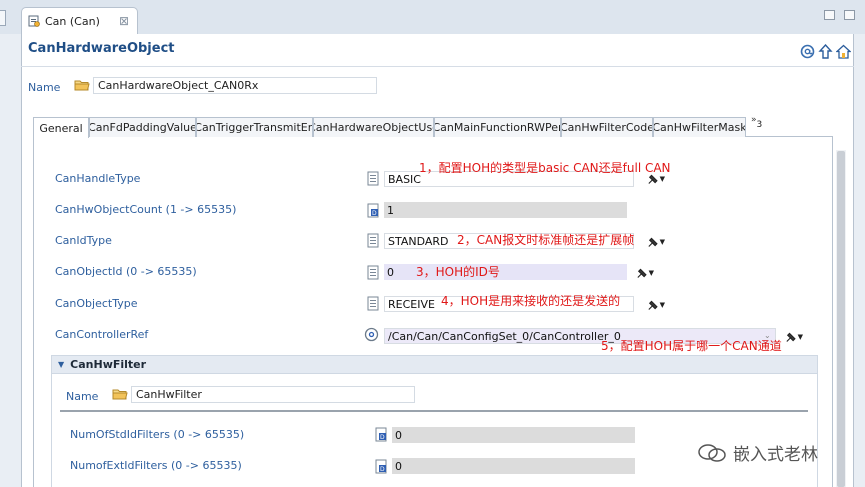 Image resolution: width=865 pixels, height=487 pixels. I want to click on param-label-numofstdidfilters: NumOfStdIdFilters (0 -> 65535), so click(157, 434).